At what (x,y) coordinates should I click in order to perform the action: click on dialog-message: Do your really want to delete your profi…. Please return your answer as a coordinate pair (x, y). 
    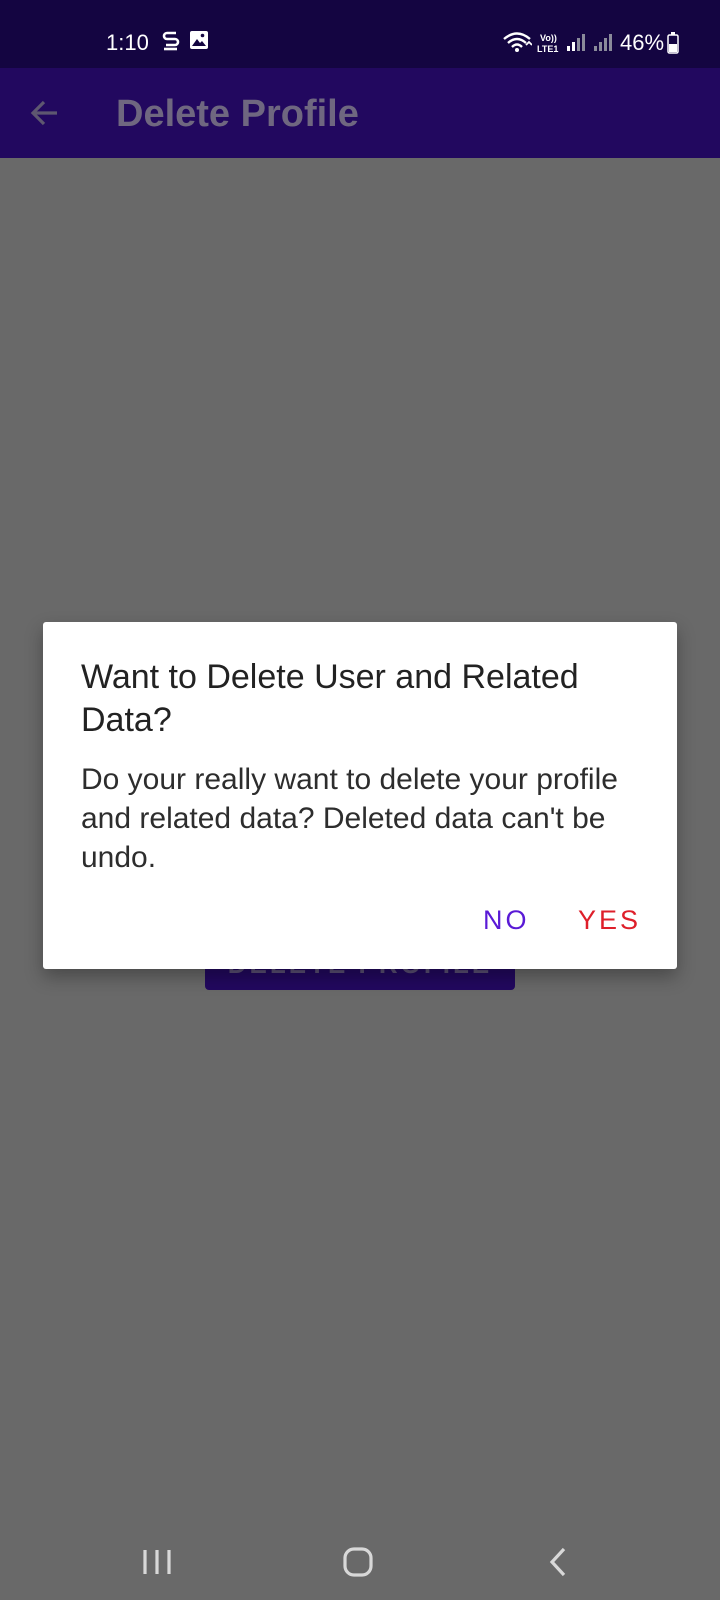
    Looking at the image, I should click on (349, 818).